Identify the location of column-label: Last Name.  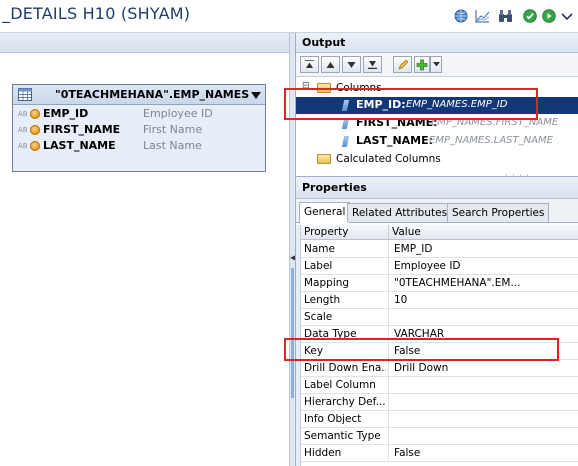
(172, 145).